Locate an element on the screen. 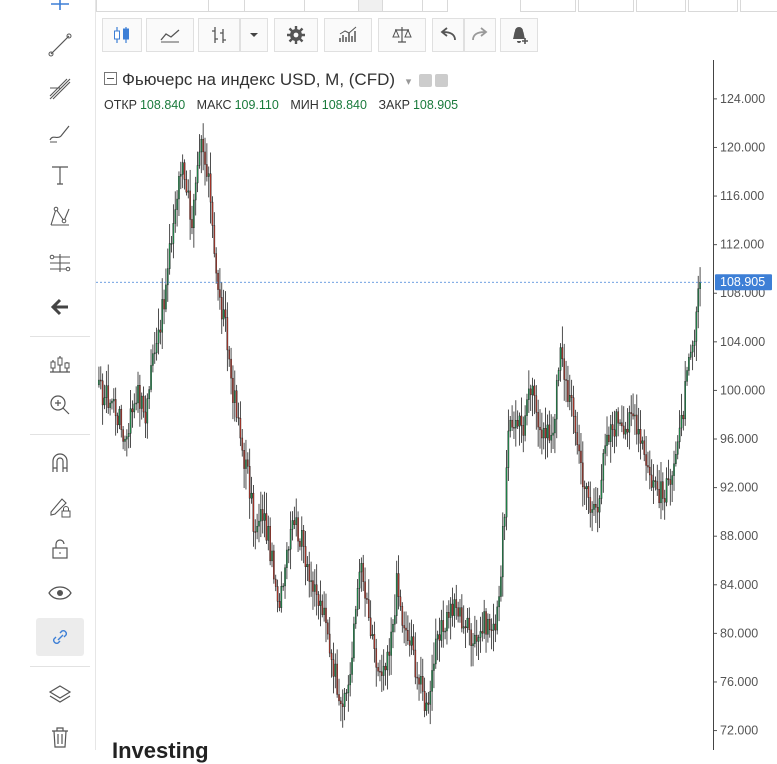 The height and width of the screenshot is (764, 777). high-label: МАКС is located at coordinates (214, 105).